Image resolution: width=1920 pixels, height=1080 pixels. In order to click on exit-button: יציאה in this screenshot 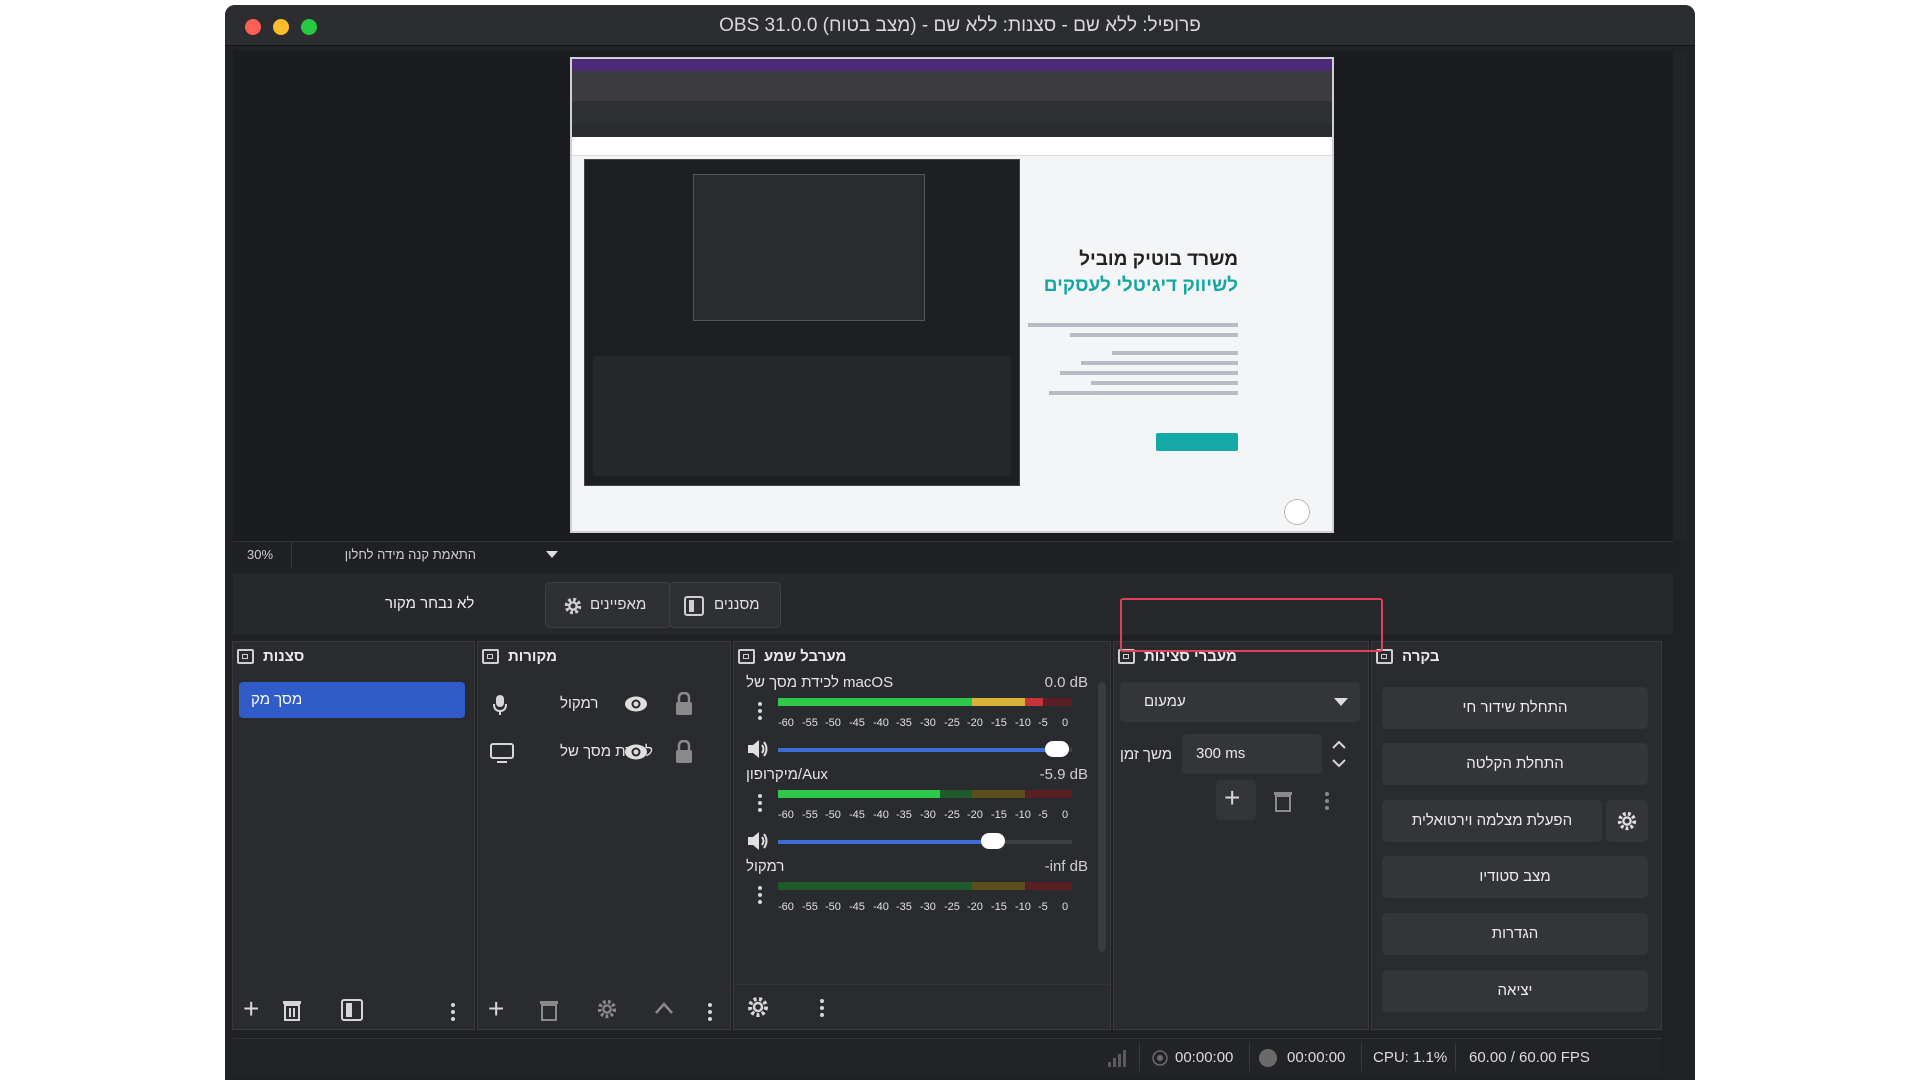, I will do `click(1515, 991)`.